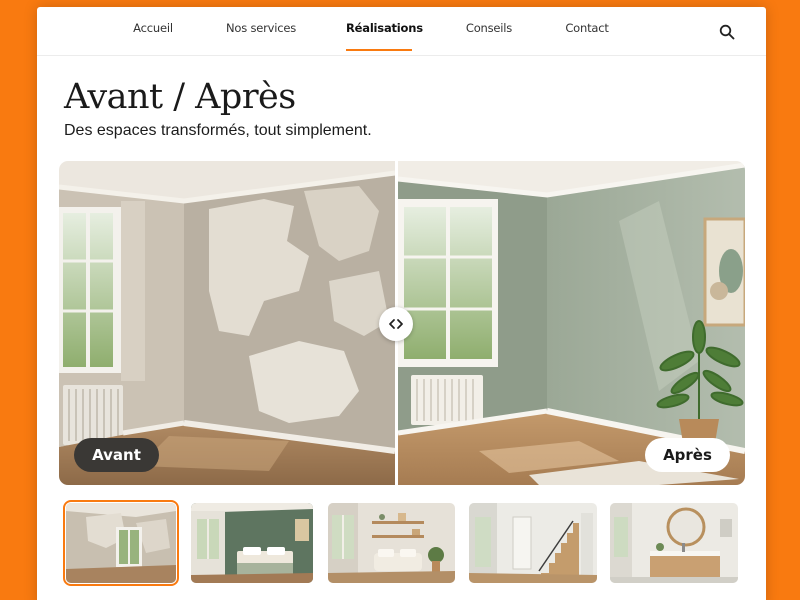 The width and height of the screenshot is (800, 600). I want to click on thumbnail-living-room, so click(391, 543).